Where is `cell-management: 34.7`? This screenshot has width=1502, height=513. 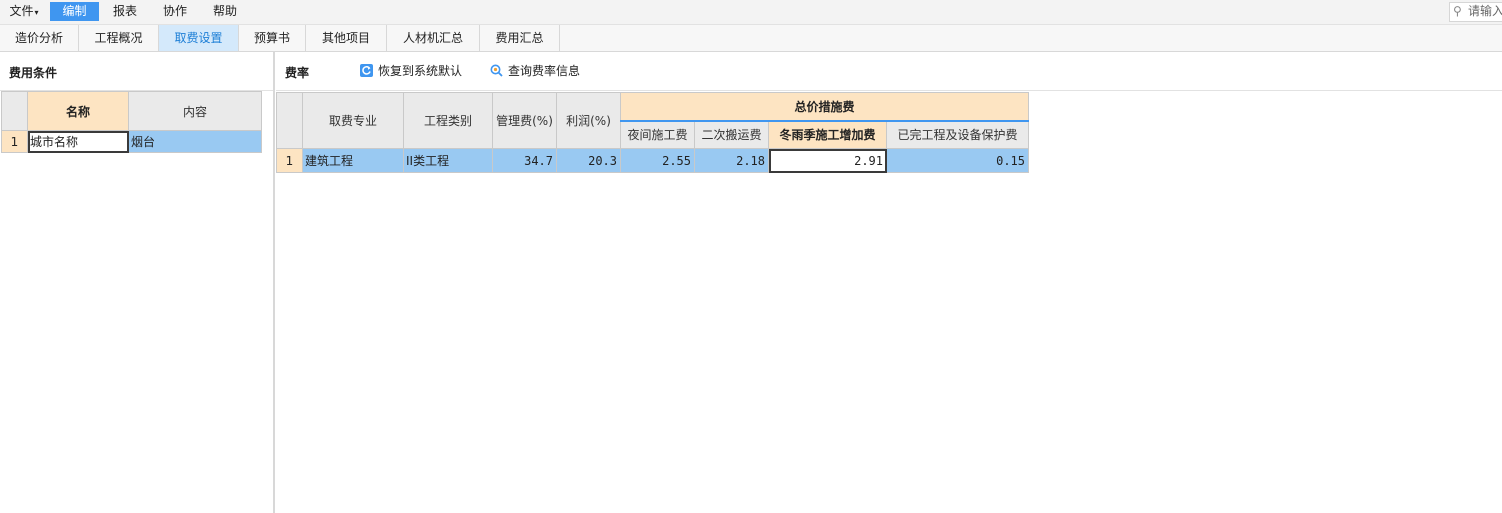
cell-management: 34.7 is located at coordinates (524, 160).